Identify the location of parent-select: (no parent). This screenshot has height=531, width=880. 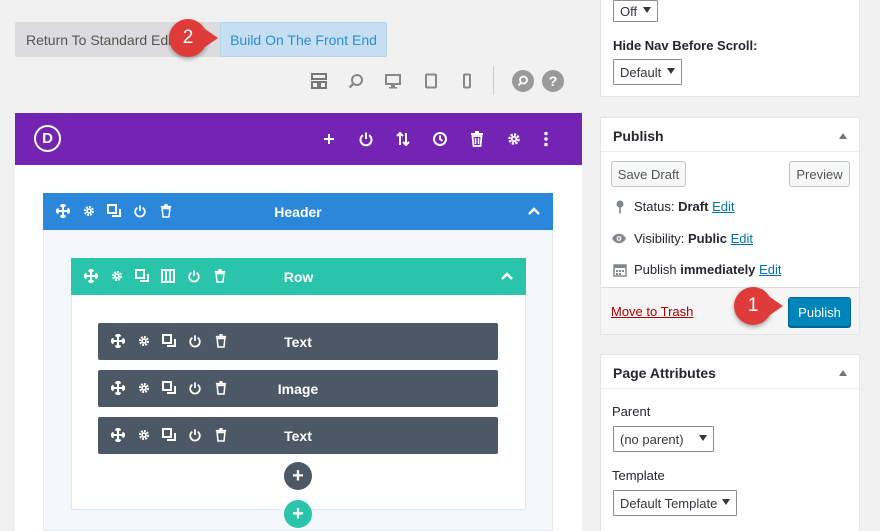
(663, 439).